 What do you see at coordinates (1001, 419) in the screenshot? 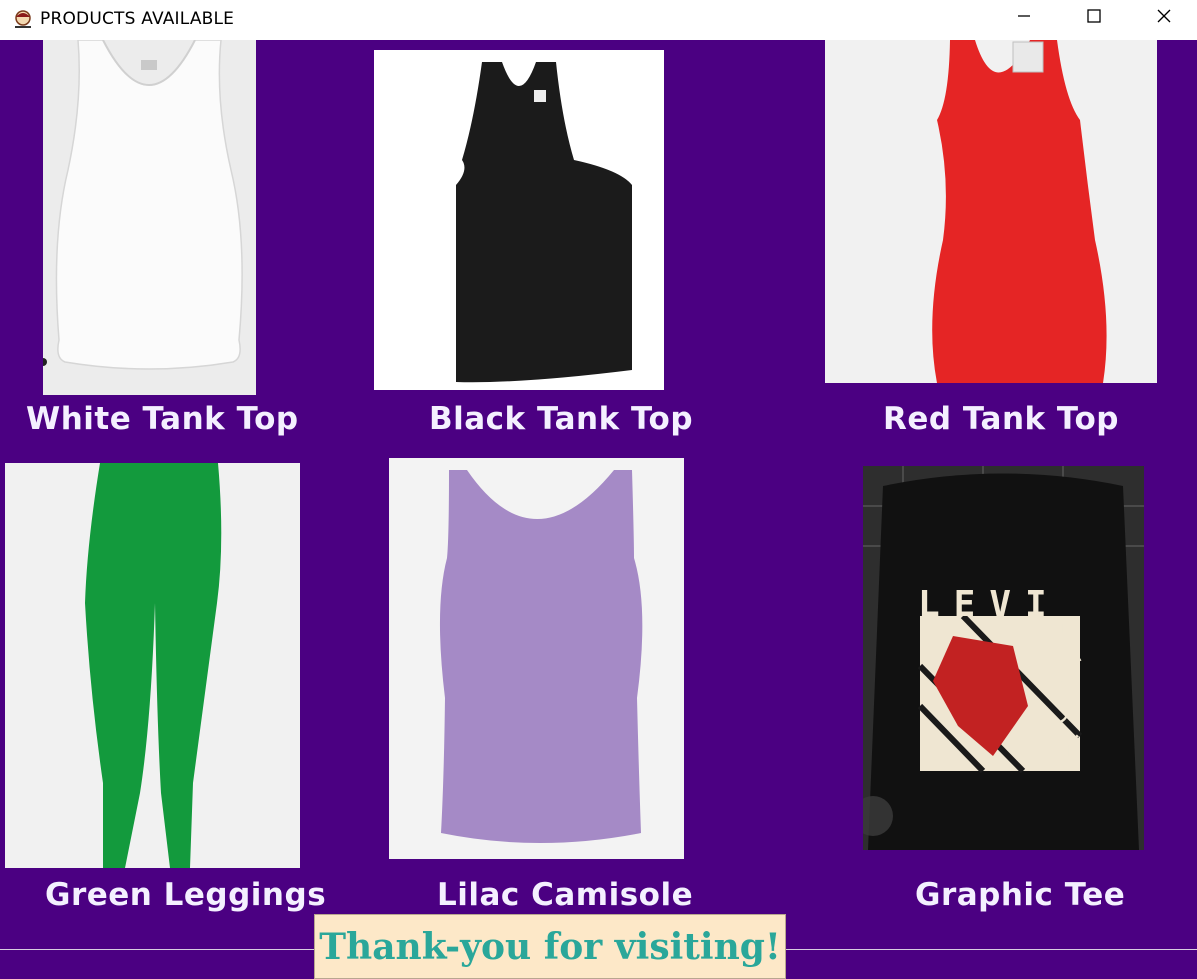
I see `product-label-red-tank-top: Red Tank Top` at bounding box center [1001, 419].